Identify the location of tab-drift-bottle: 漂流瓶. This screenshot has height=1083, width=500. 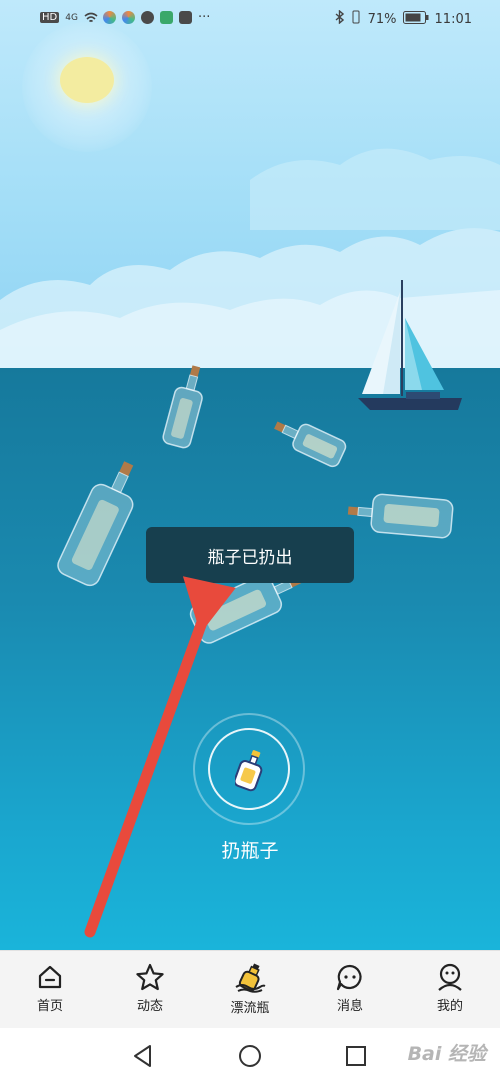
(250, 990).